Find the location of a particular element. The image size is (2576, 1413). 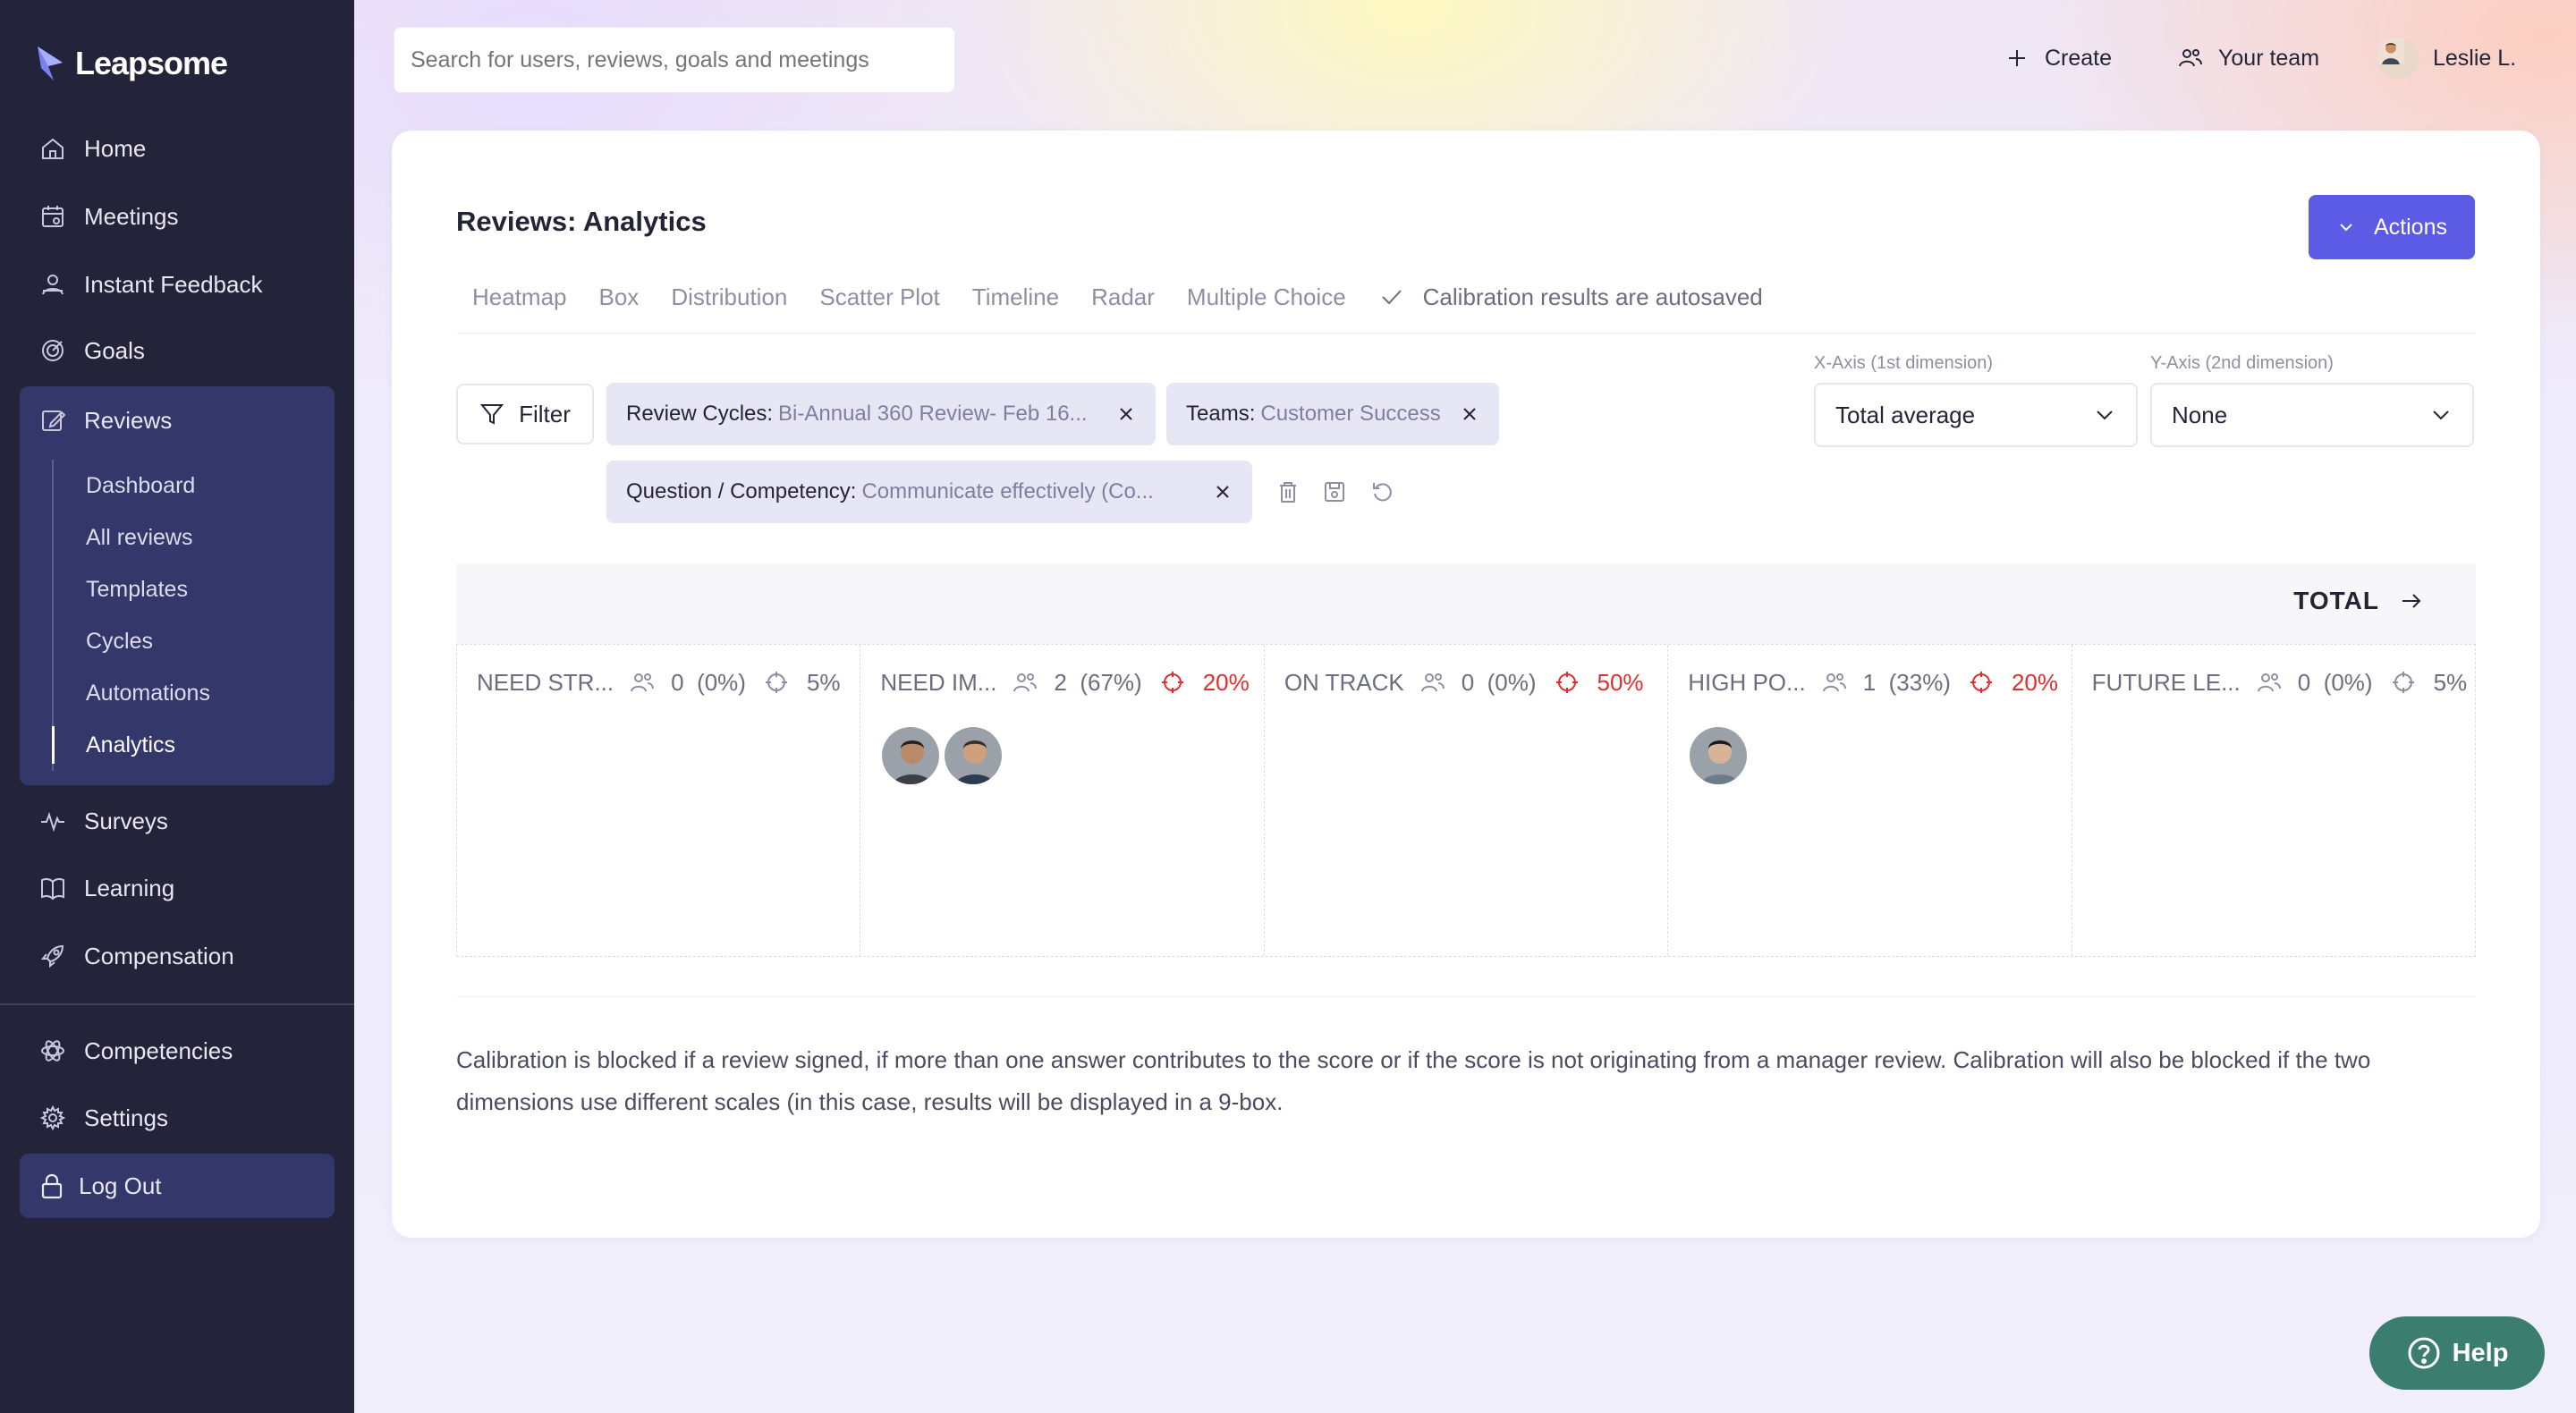

create-button: Create is located at coordinates (2058, 58).